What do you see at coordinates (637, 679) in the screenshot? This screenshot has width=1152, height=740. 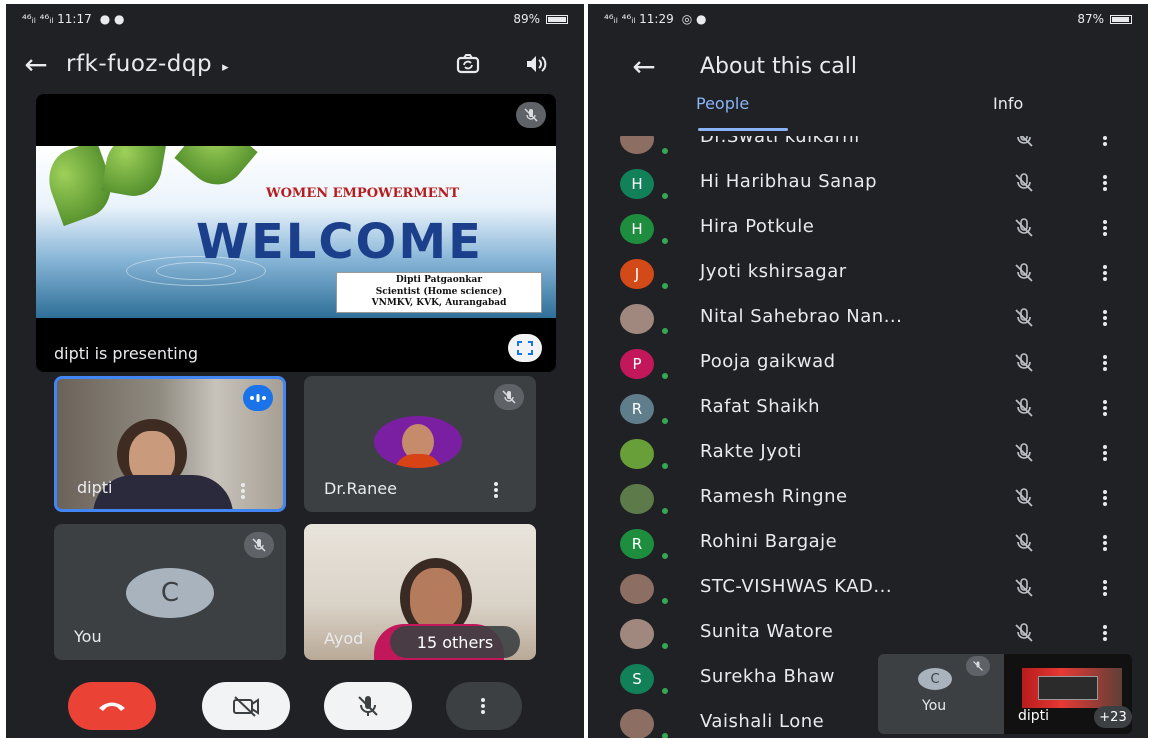 I see `avatar: S` at bounding box center [637, 679].